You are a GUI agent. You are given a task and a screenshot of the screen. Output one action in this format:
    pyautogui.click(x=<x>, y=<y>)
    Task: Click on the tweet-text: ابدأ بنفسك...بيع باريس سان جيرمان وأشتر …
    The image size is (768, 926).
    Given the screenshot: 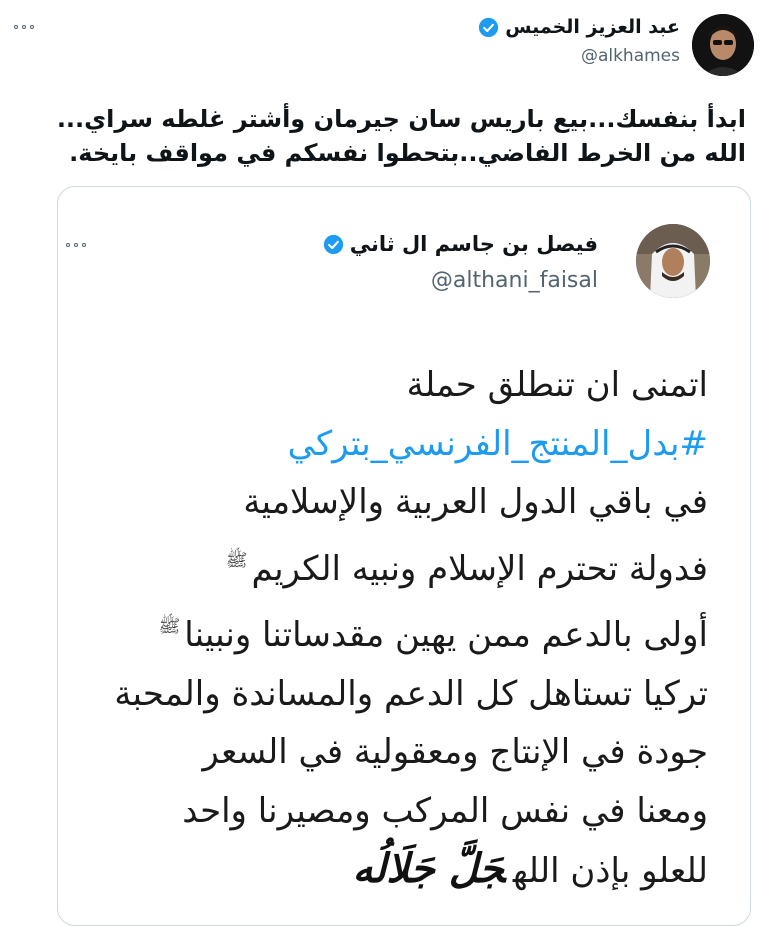 What is the action you would take?
    pyautogui.click(x=381, y=136)
    